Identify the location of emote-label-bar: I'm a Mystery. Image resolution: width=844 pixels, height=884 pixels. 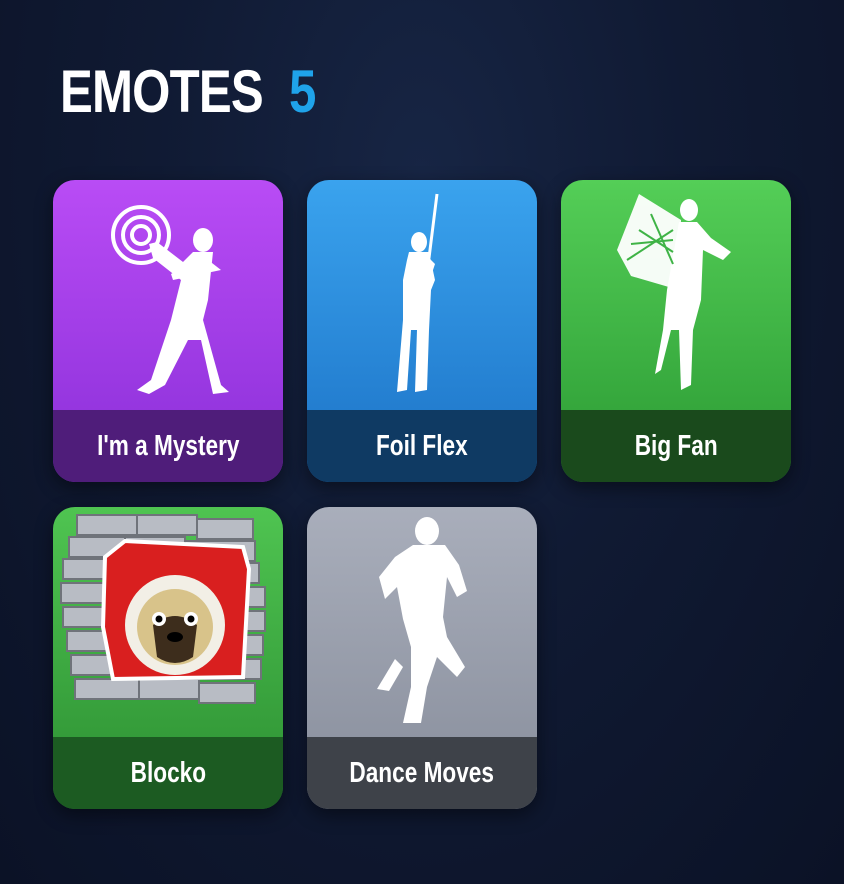
(168, 446).